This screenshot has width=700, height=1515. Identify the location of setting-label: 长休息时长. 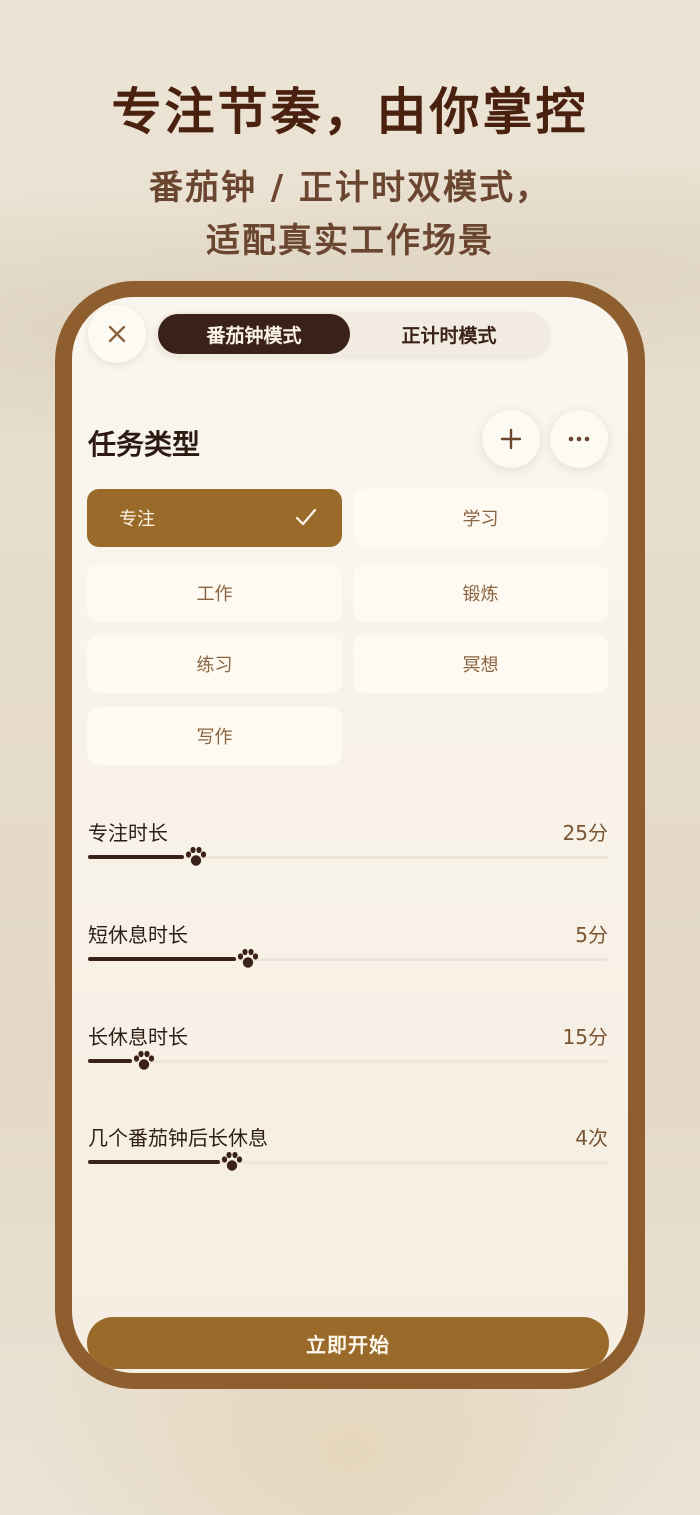
(138, 1037).